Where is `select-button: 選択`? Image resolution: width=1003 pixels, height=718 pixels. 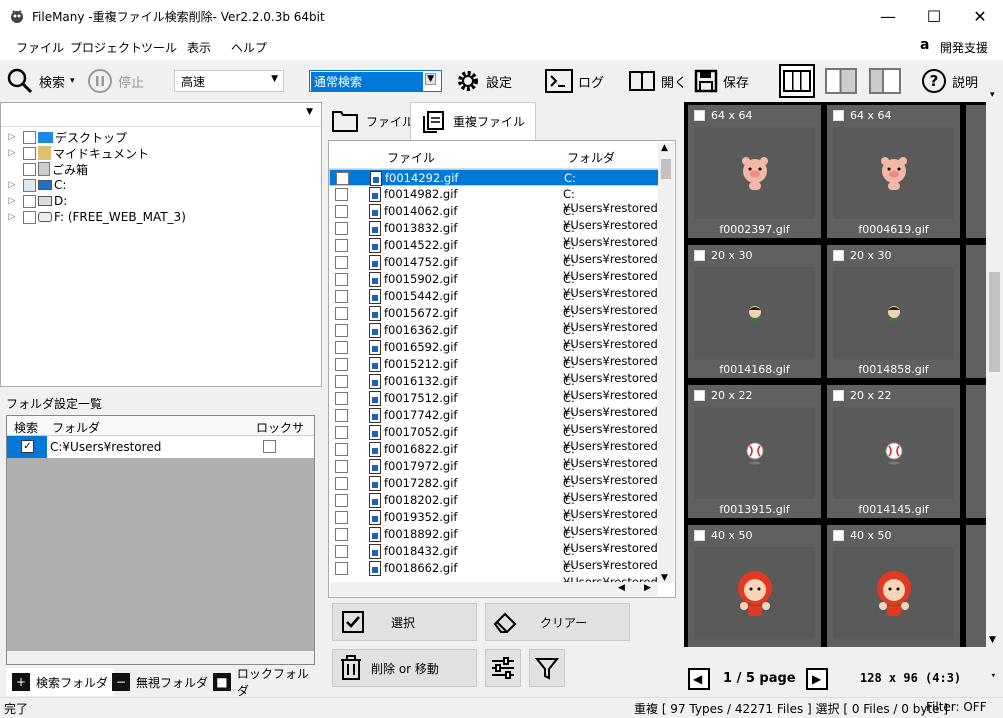
select-button: 選択 is located at coordinates (404, 622).